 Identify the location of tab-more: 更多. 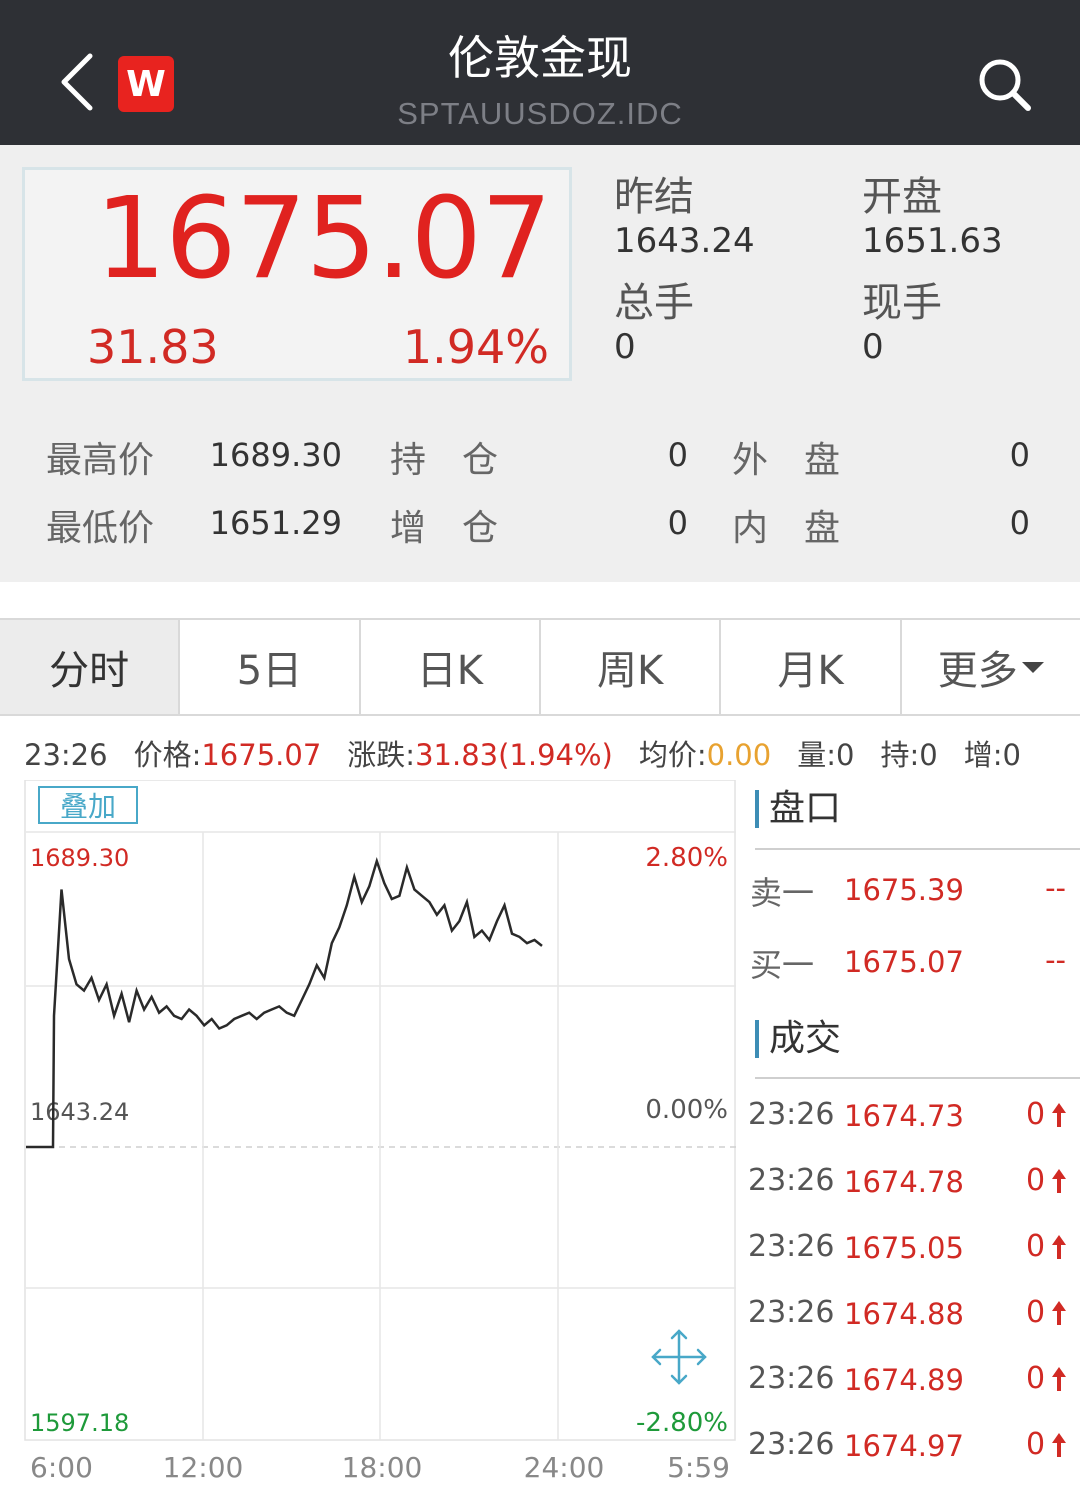
(991, 667).